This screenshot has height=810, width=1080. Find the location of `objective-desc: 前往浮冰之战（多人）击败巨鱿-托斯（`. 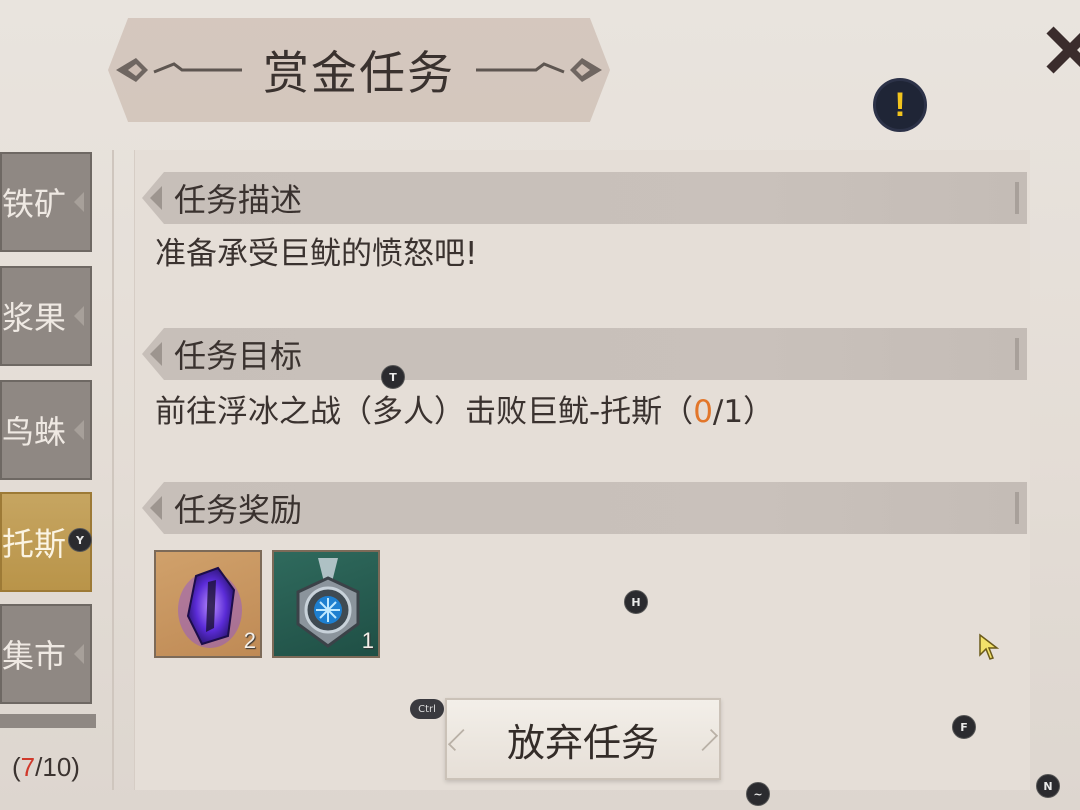

objective-desc: 前往浮冰之战（多人）击败巨鱿-托斯（ is located at coordinates (424, 412).